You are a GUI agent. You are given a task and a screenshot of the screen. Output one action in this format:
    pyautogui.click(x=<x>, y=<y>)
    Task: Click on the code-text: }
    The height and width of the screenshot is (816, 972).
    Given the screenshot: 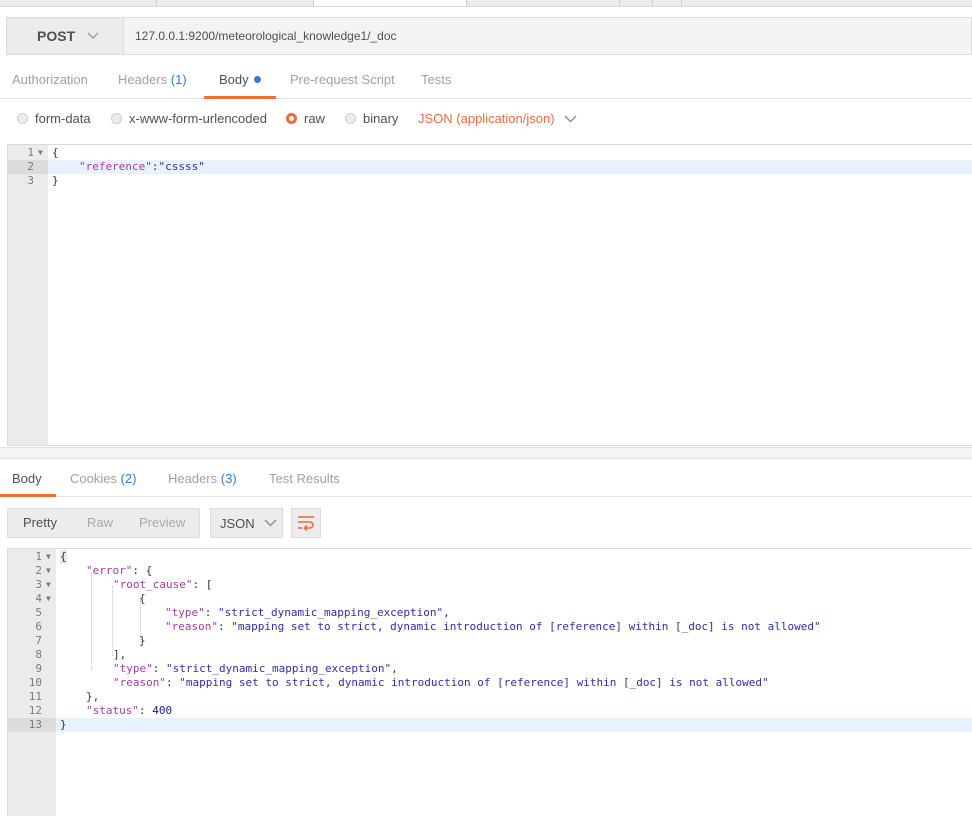 What is the action you would take?
    pyautogui.click(x=55, y=180)
    